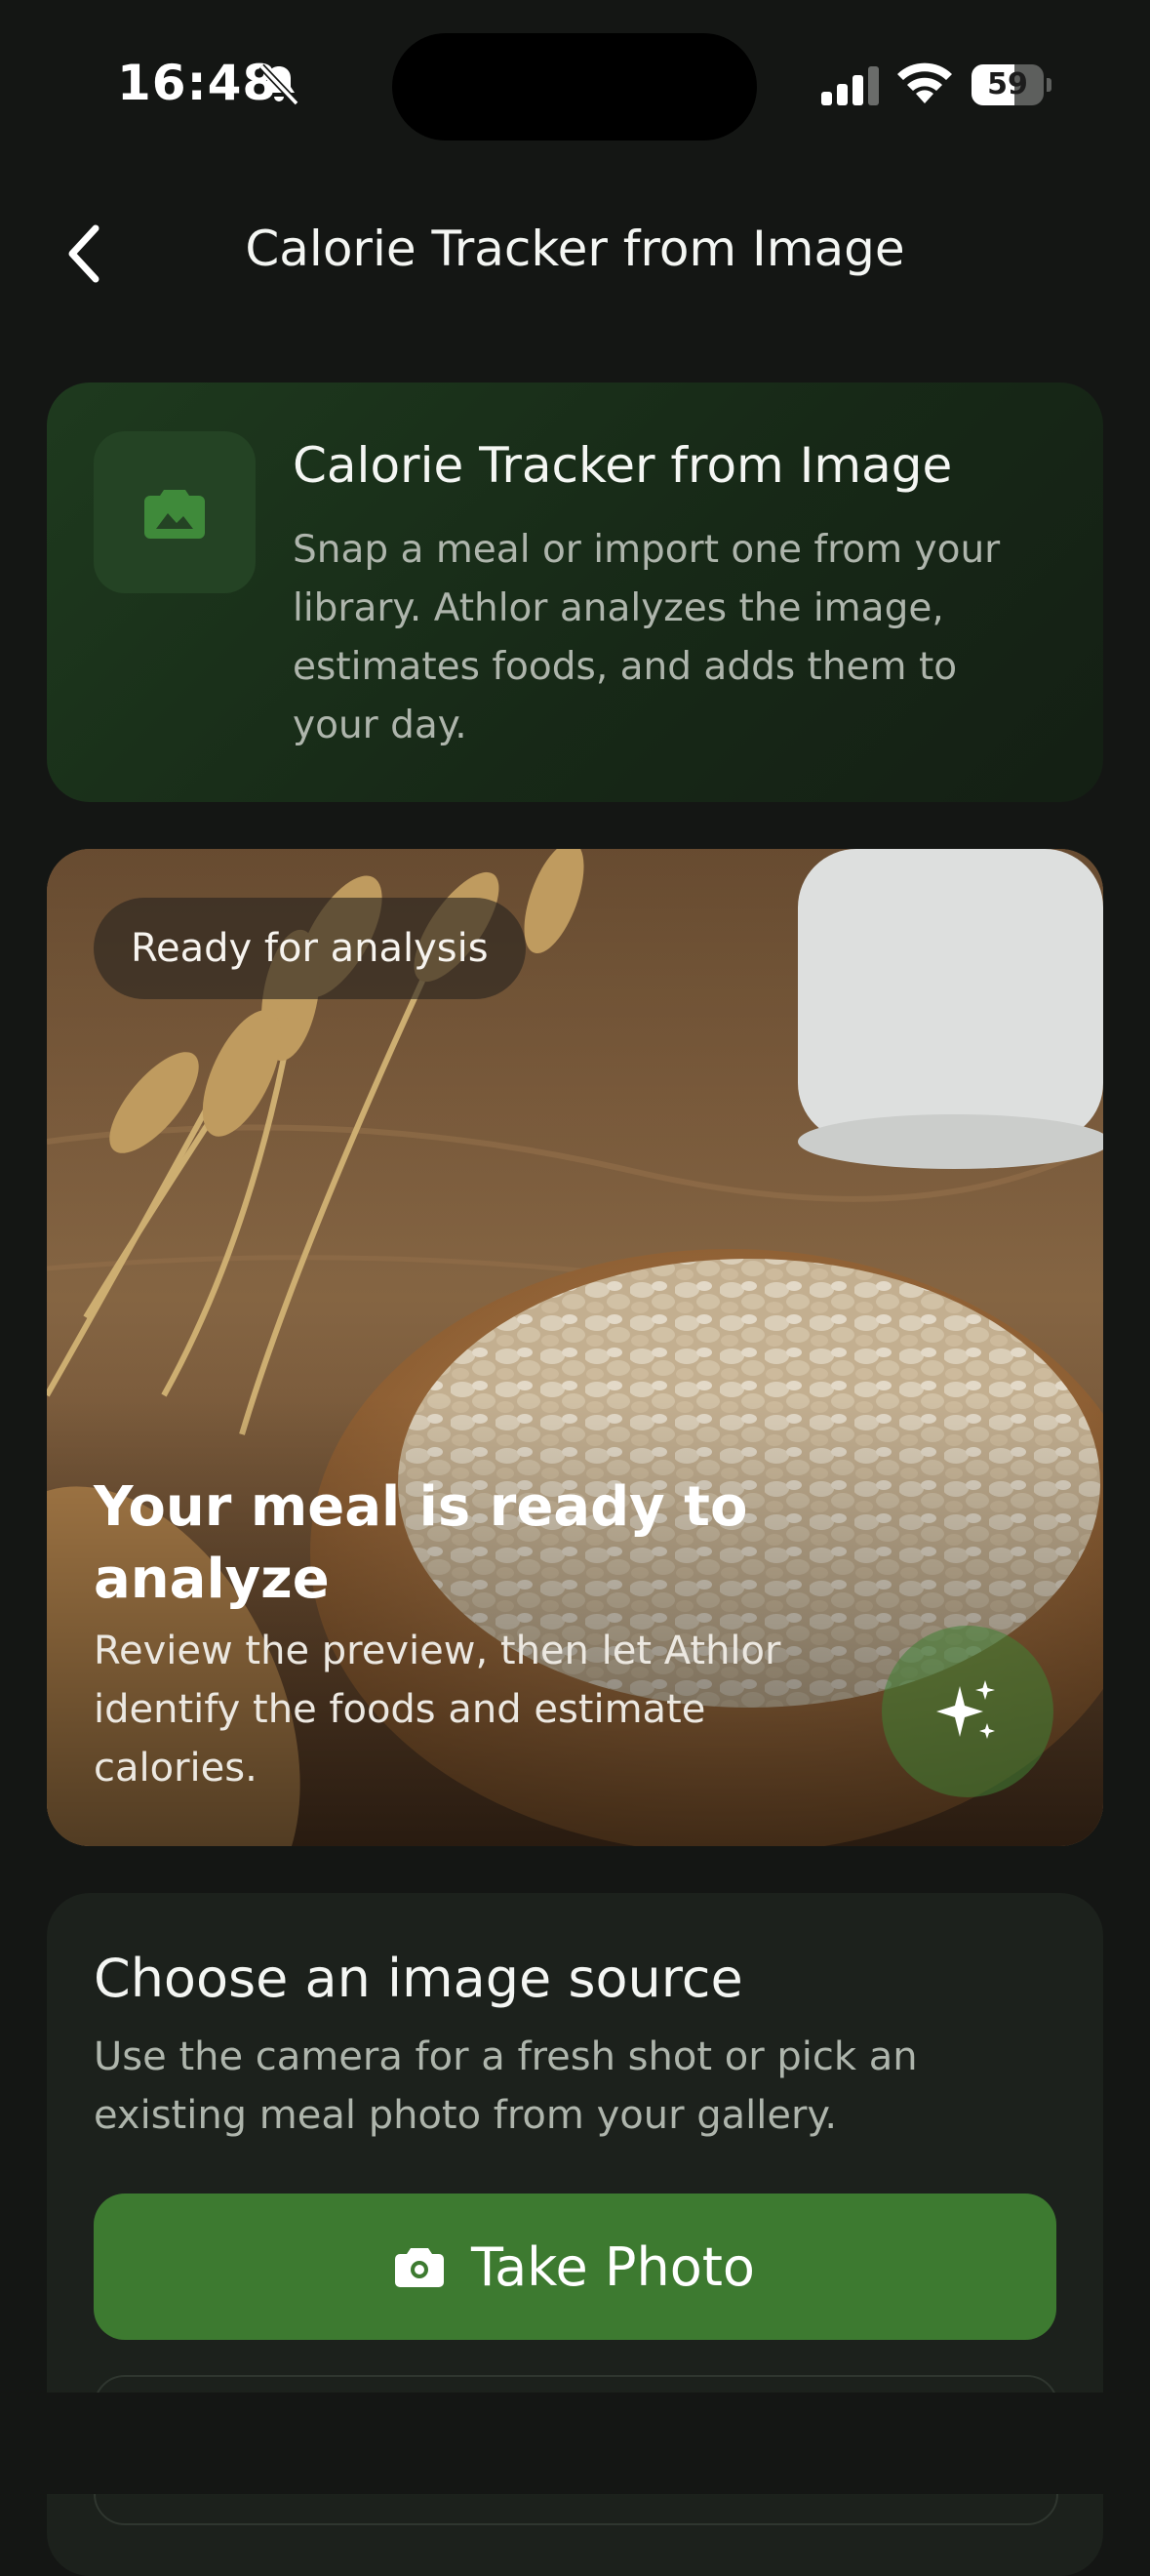  Describe the element at coordinates (623, 465) in the screenshot. I see `intro-title: Calorie Tracker from Image` at that location.